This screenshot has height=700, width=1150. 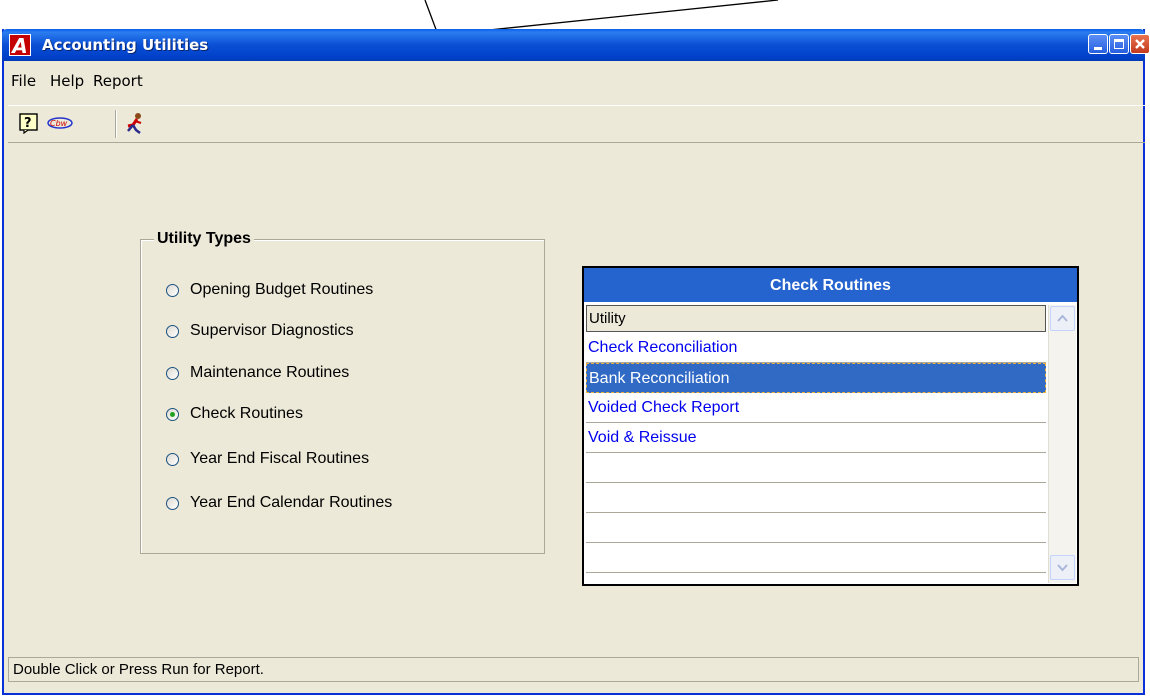 What do you see at coordinates (1098, 48) in the screenshot?
I see `minimize-icon` at bounding box center [1098, 48].